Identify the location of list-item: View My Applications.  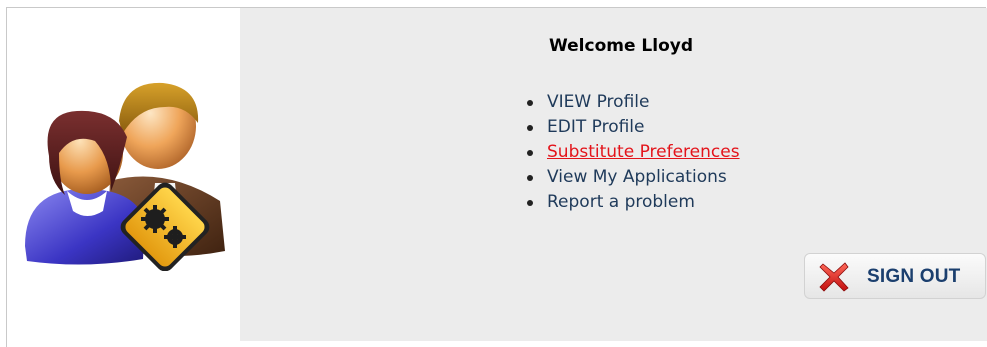
(631, 177).